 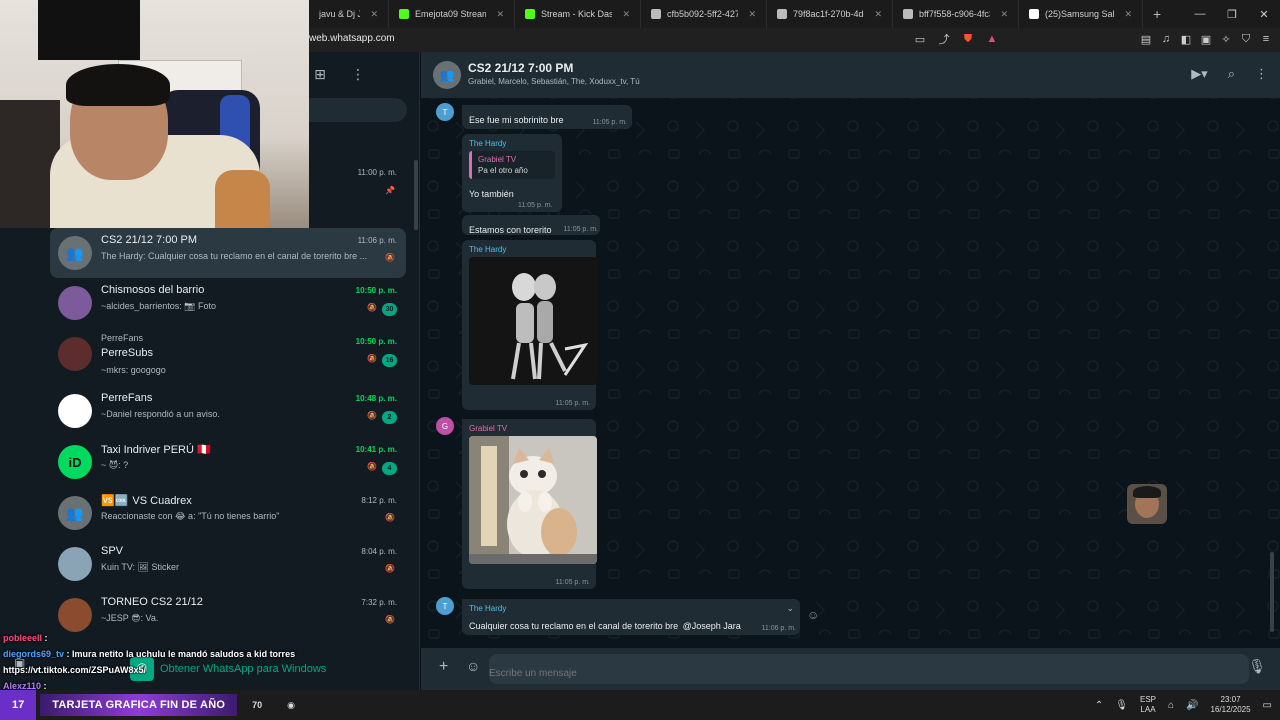 What do you see at coordinates (1246, 39) in the screenshot?
I see `vpn-icon: ⛉` at bounding box center [1246, 39].